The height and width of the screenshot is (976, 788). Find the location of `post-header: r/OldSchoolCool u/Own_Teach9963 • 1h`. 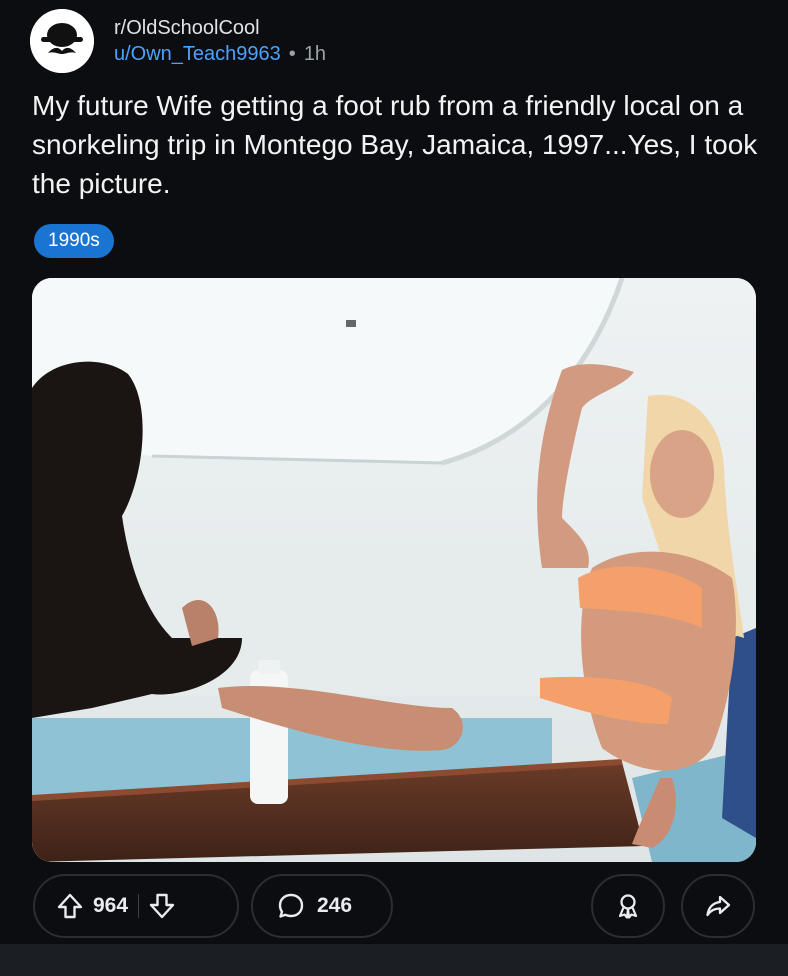

post-header: r/OldSchoolCool u/Own_Teach9963 • 1h is located at coordinates (400, 41).